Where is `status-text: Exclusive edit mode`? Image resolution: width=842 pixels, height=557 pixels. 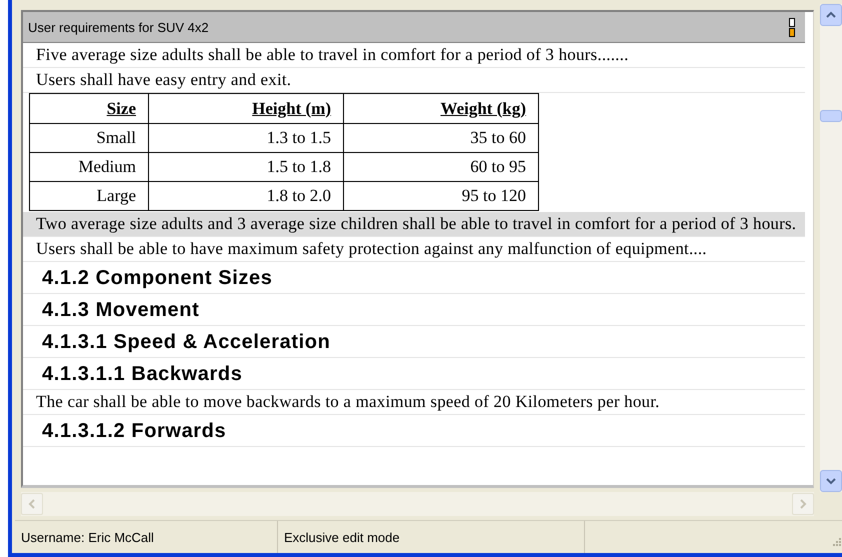 status-text: Exclusive edit mode is located at coordinates (342, 537).